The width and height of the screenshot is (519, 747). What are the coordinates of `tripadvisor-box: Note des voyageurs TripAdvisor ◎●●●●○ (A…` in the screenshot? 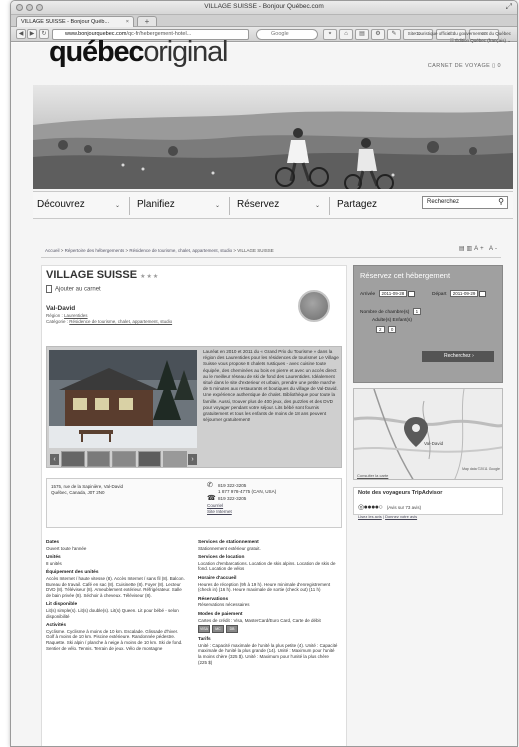 It's located at (428, 503).